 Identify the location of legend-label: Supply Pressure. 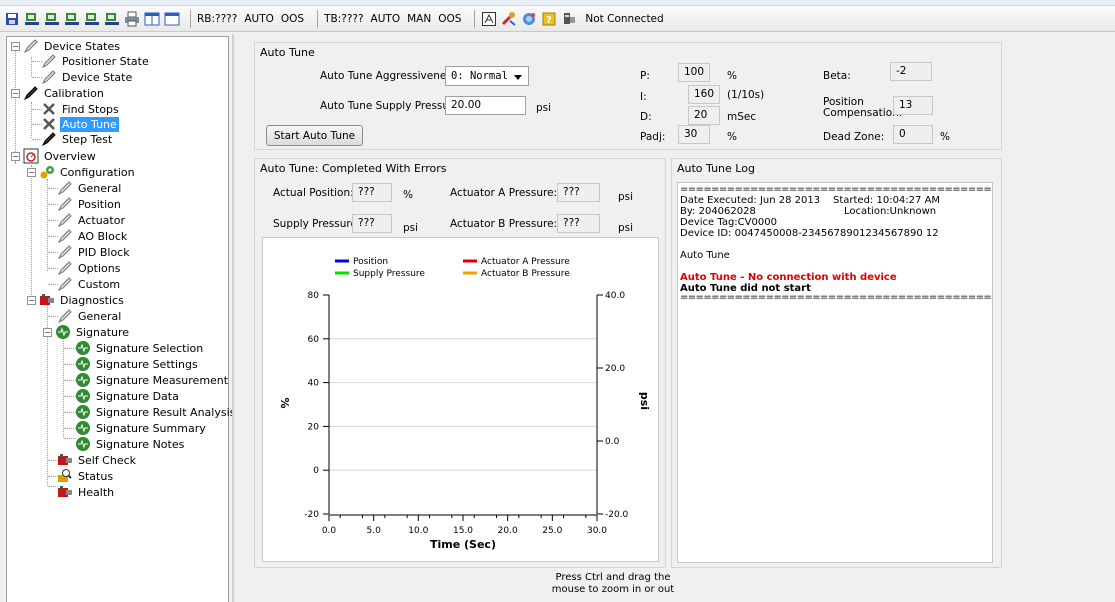
(389, 274).